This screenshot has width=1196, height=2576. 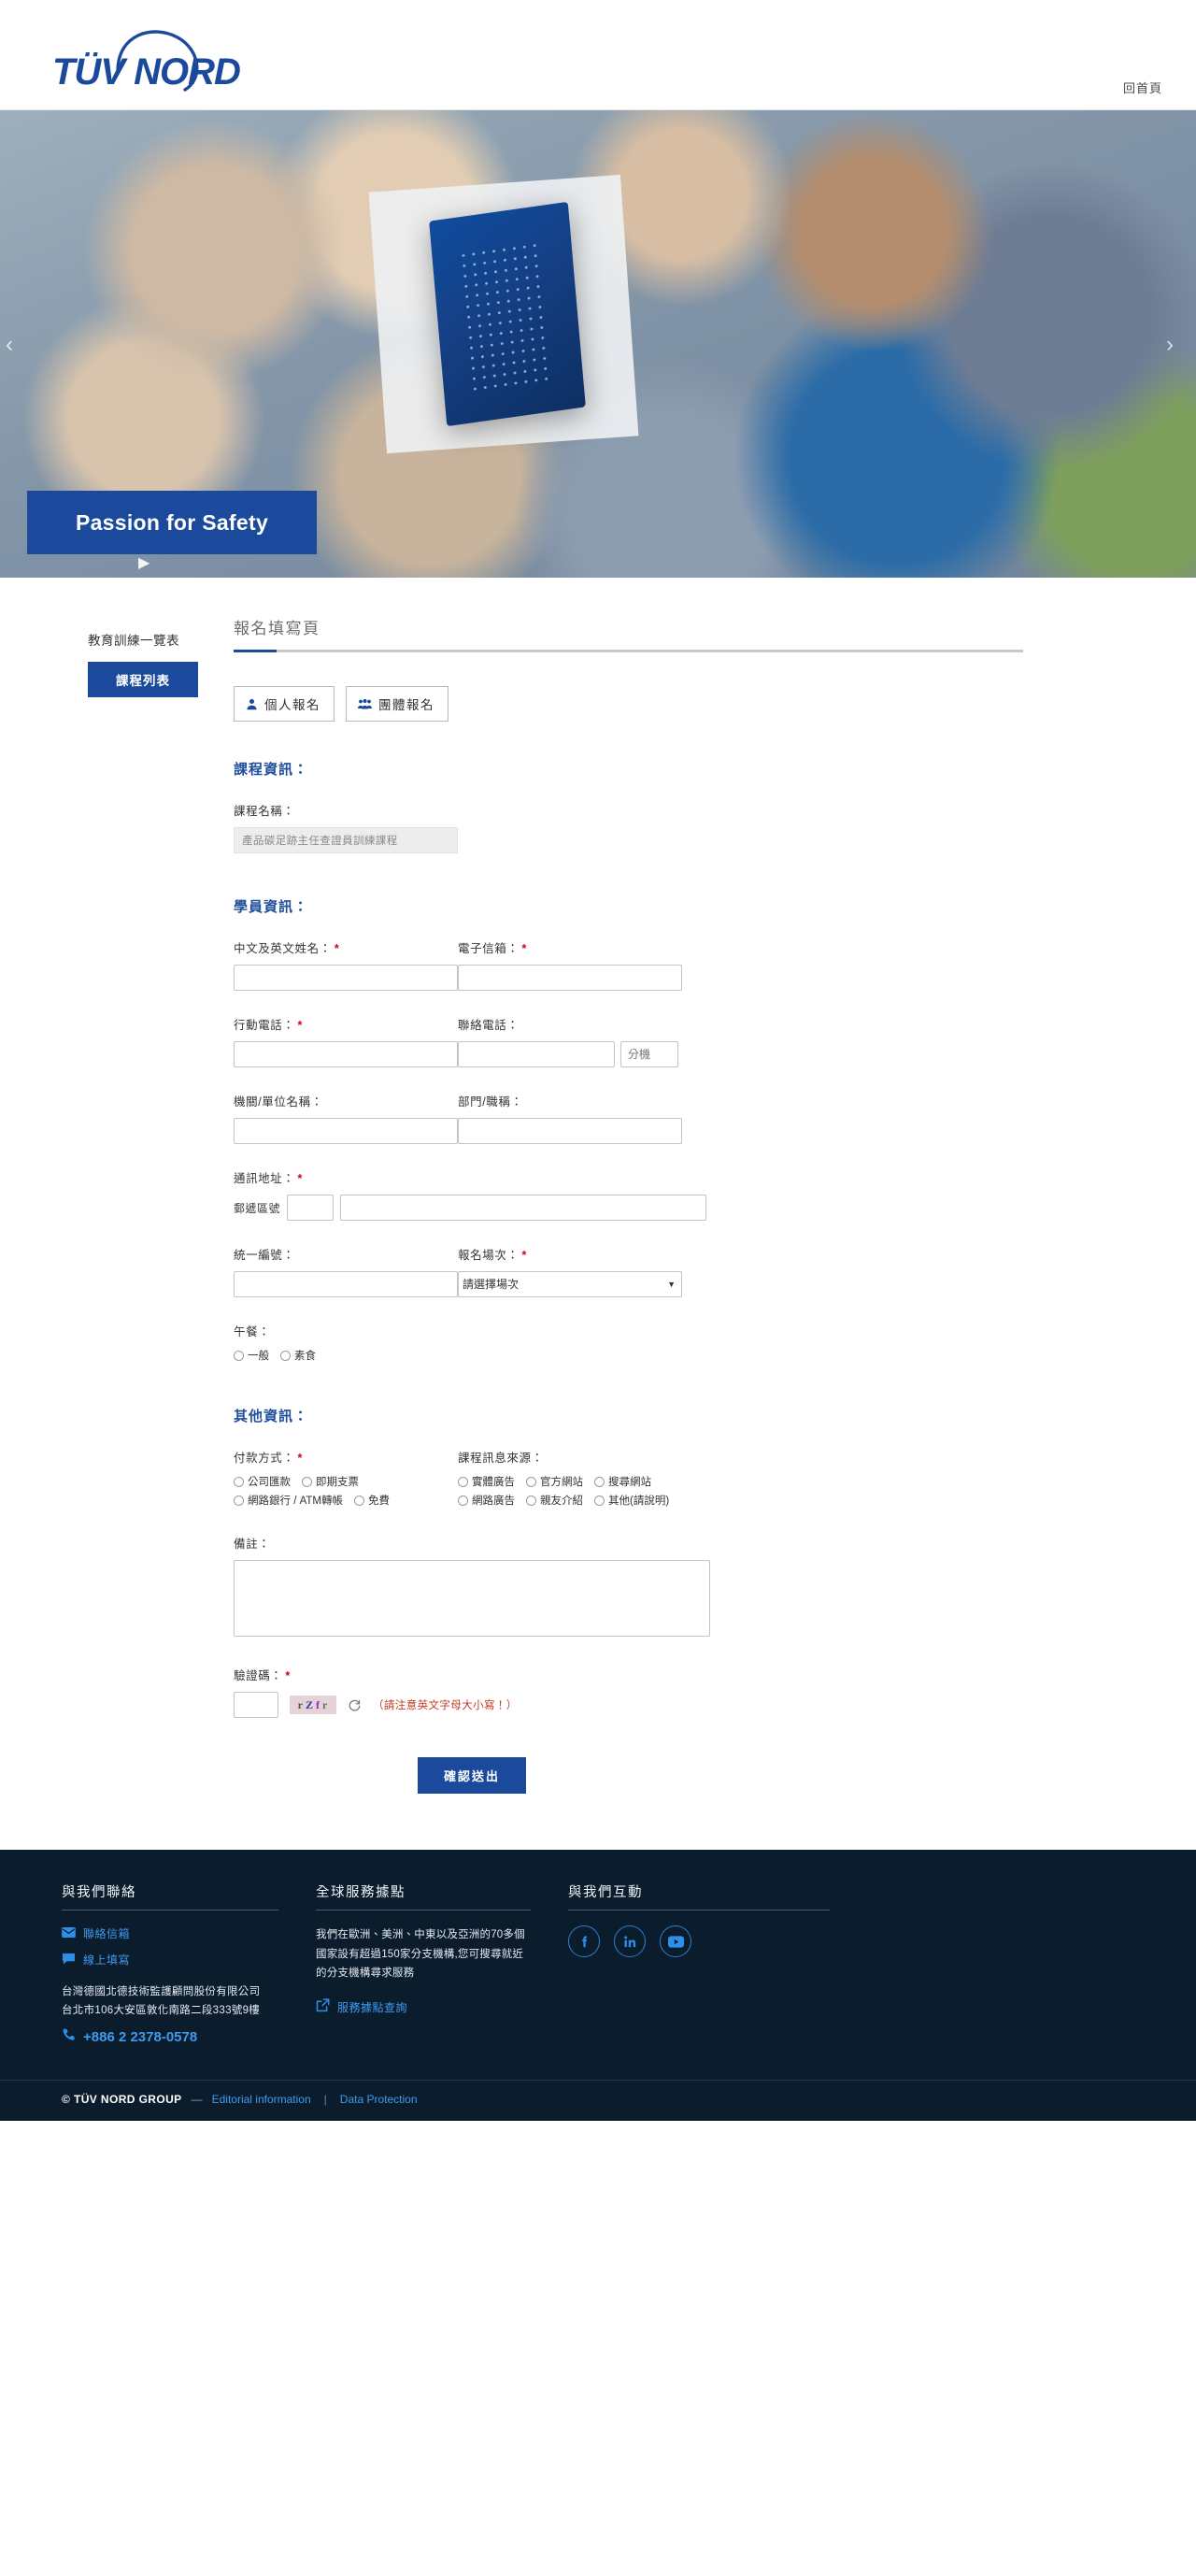 What do you see at coordinates (18, 344) in the screenshot?
I see `carousel-prev-icon: ‹` at bounding box center [18, 344].